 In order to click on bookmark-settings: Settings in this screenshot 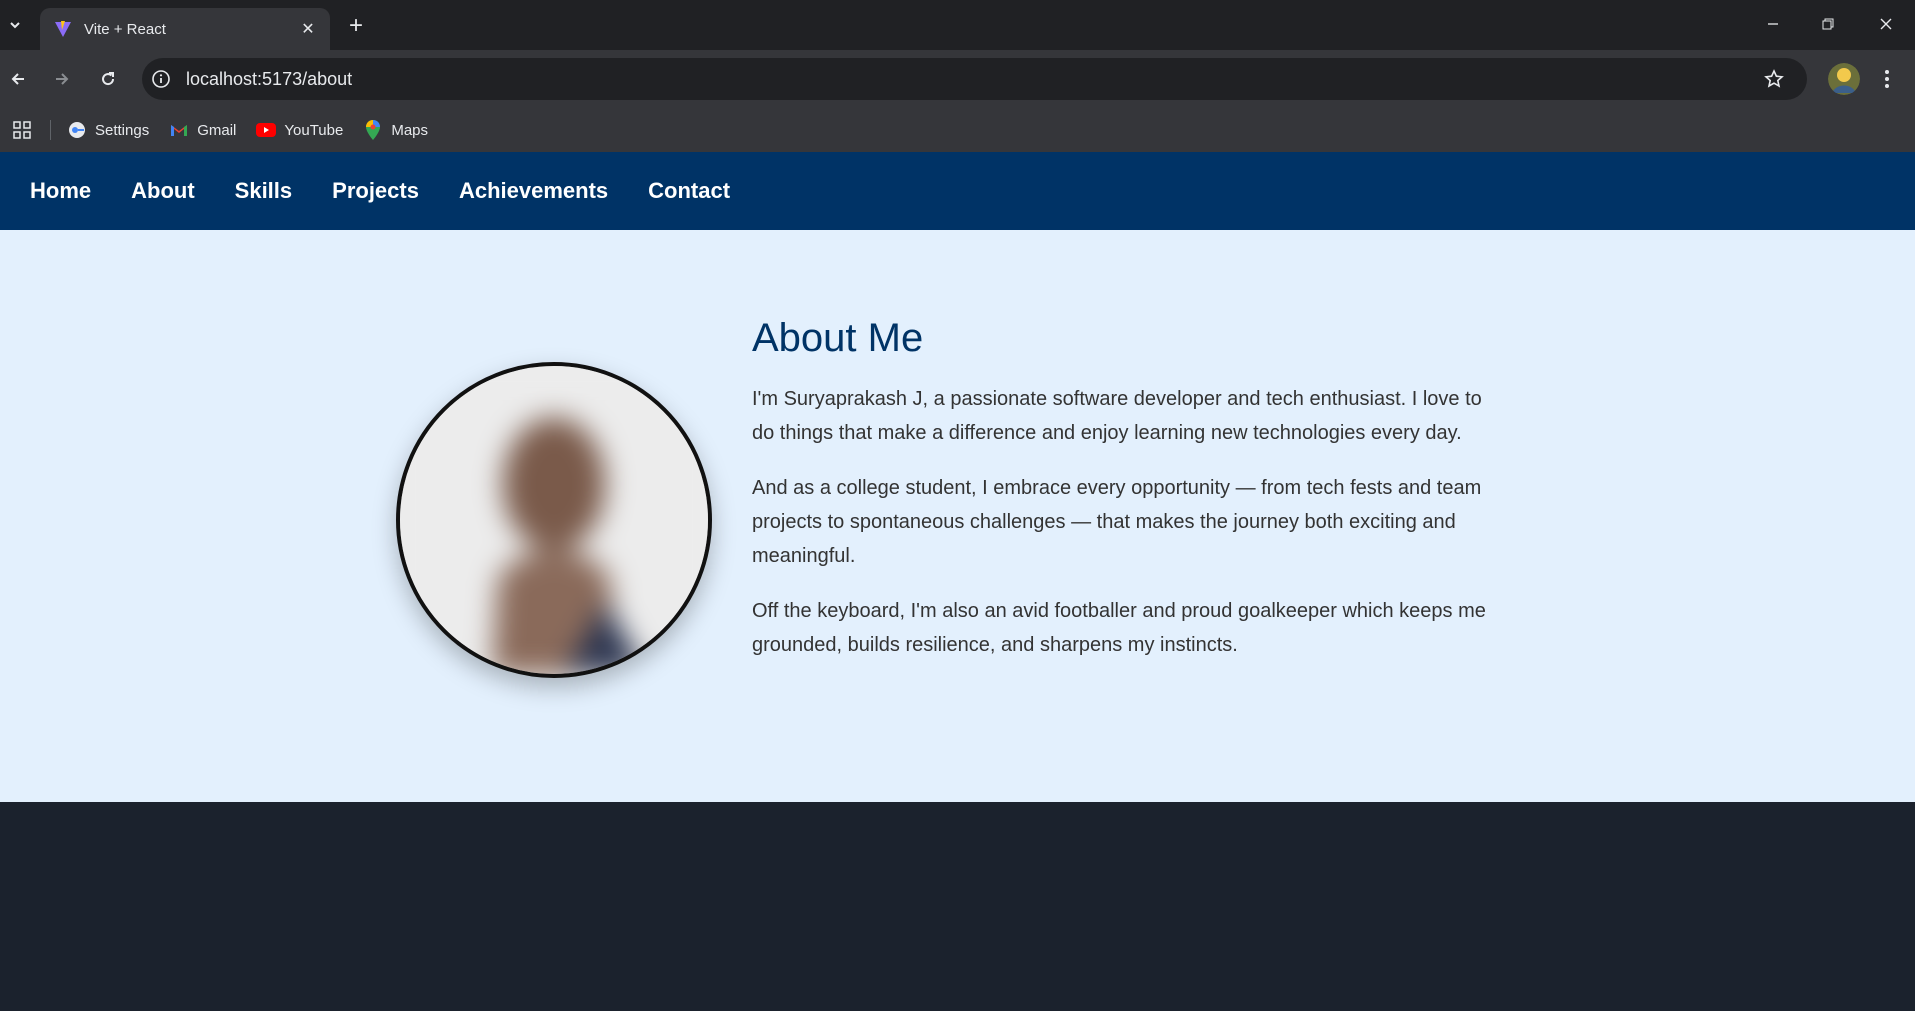, I will do `click(108, 130)`.